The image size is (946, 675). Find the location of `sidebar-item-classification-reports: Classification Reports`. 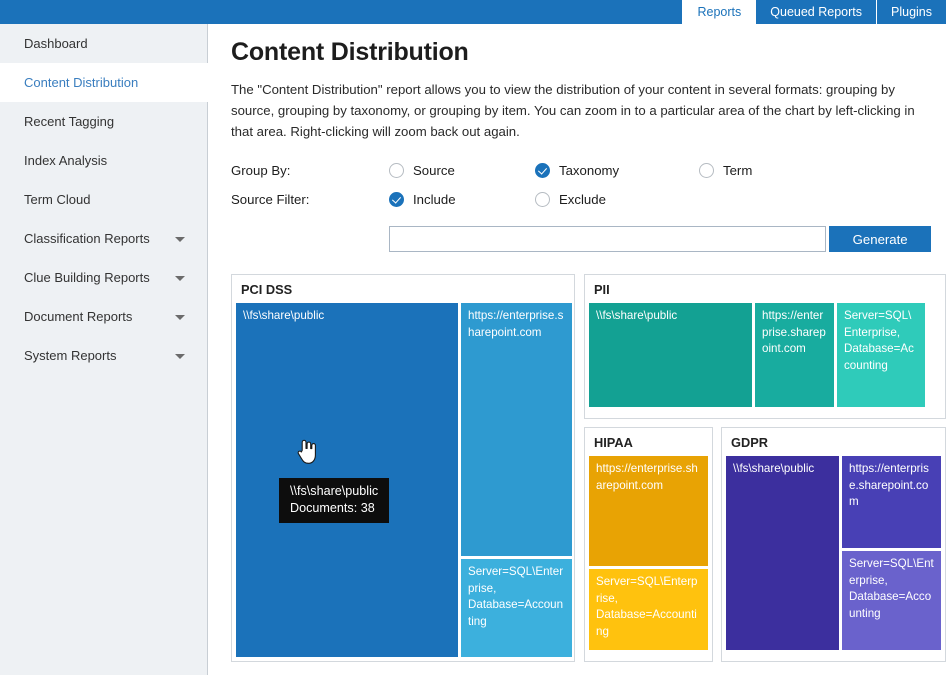

sidebar-item-classification-reports: Classification Reports is located at coordinates (103, 238).